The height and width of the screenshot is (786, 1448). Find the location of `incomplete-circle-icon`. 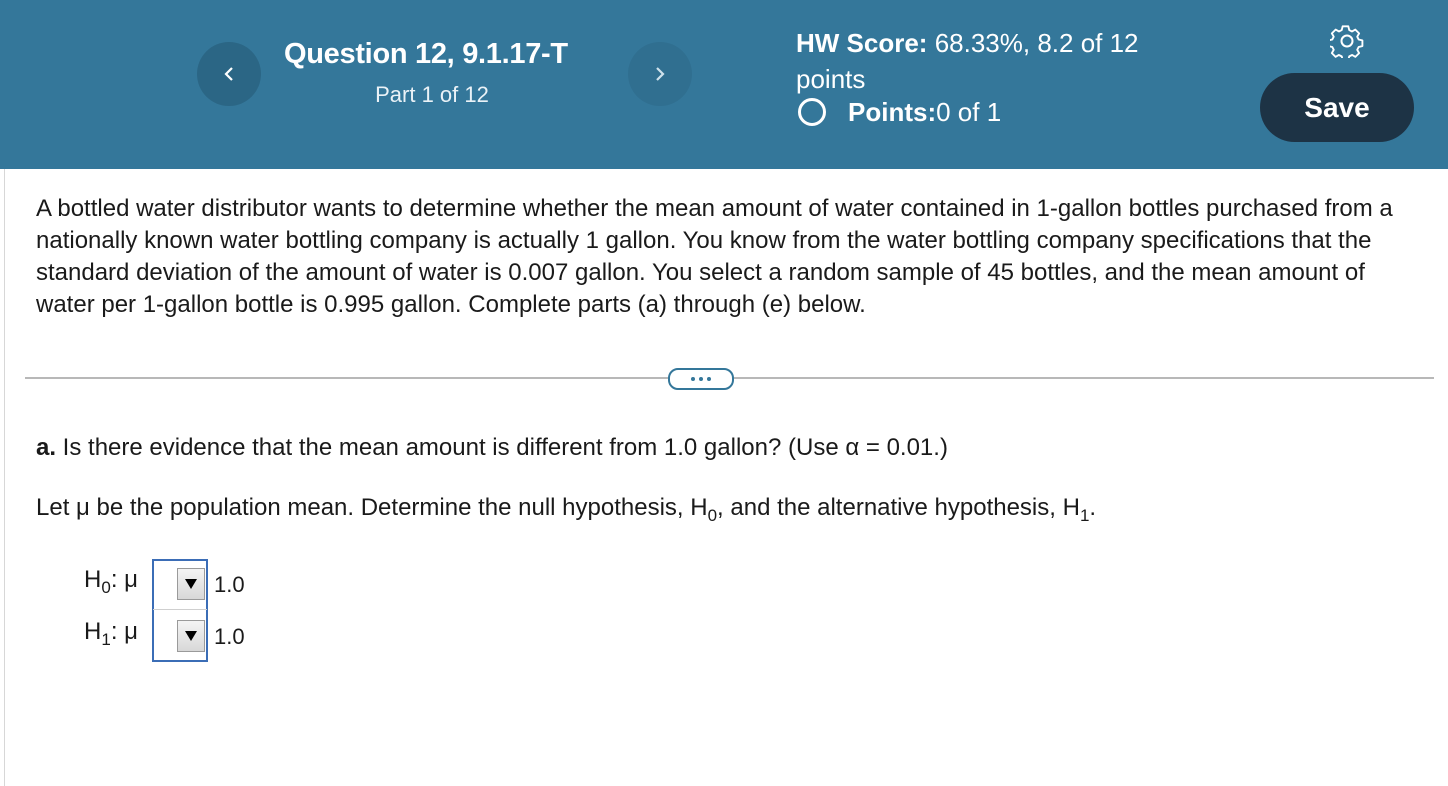

incomplete-circle-icon is located at coordinates (812, 112).